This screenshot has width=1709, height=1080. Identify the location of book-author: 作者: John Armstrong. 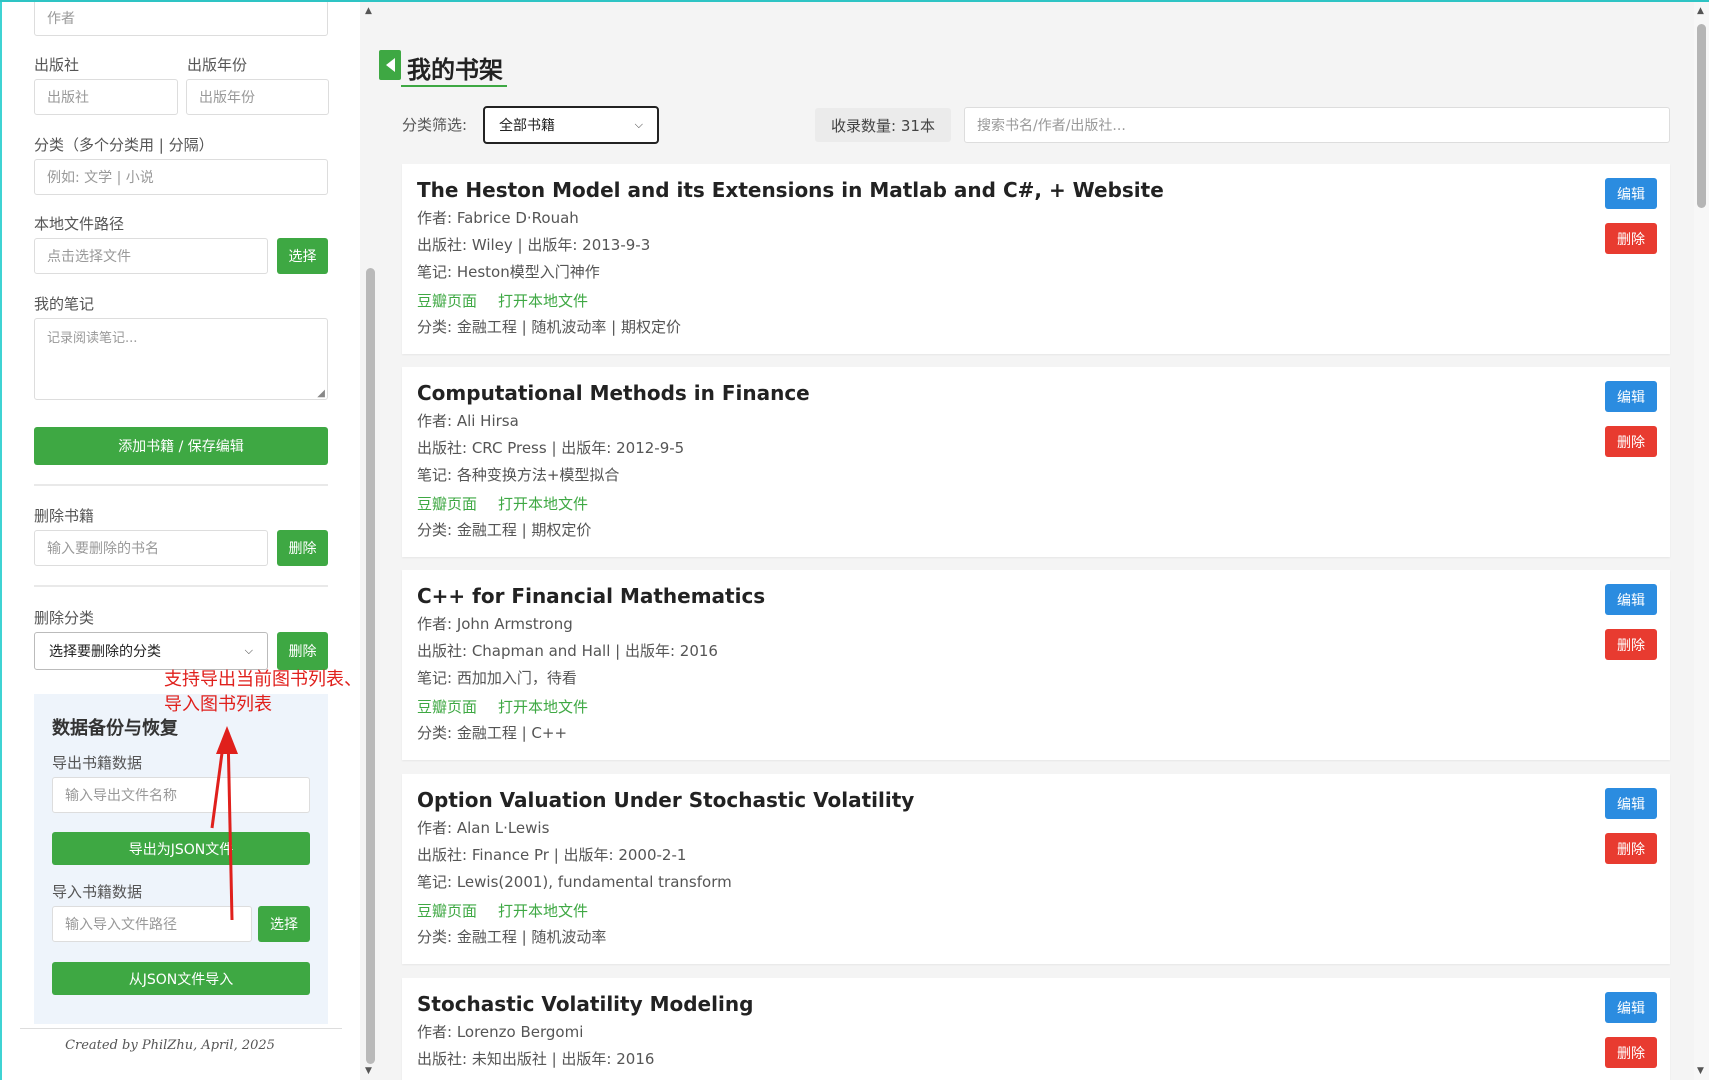
(495, 624).